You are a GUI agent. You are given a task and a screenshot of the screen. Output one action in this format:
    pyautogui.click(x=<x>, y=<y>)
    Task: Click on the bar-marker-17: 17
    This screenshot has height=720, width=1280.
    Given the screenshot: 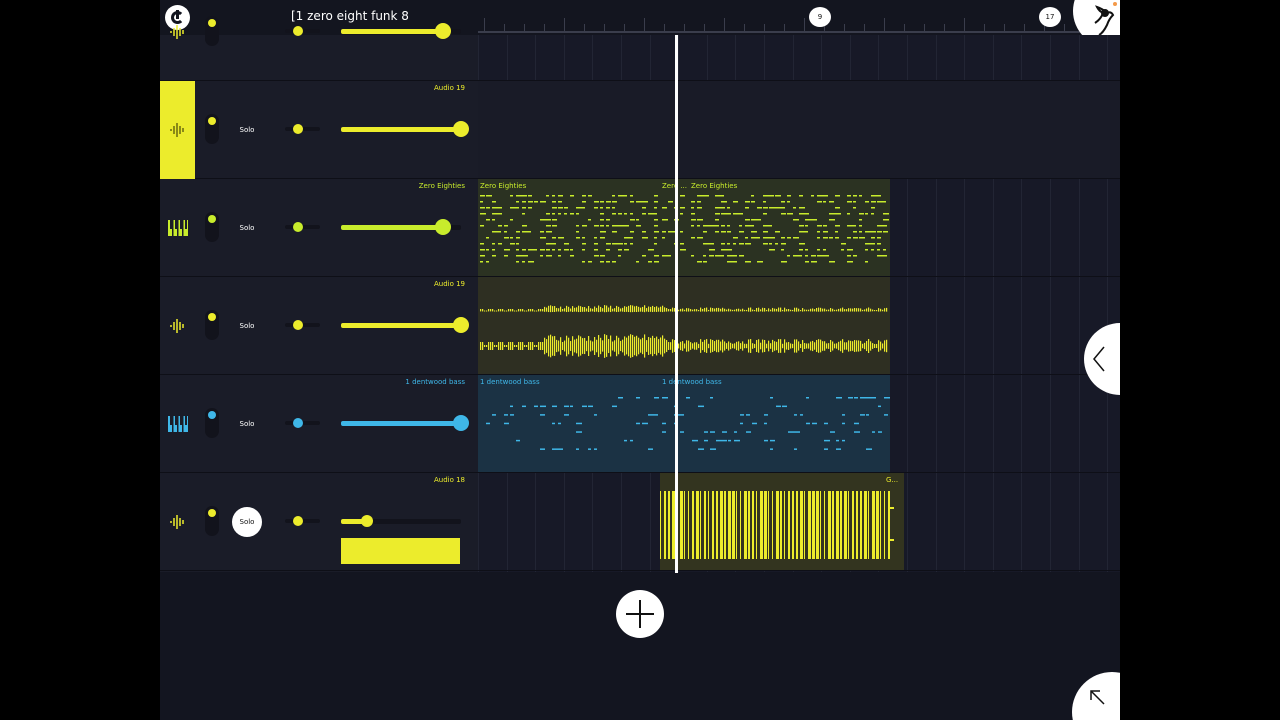 What is the action you would take?
    pyautogui.click(x=1050, y=17)
    